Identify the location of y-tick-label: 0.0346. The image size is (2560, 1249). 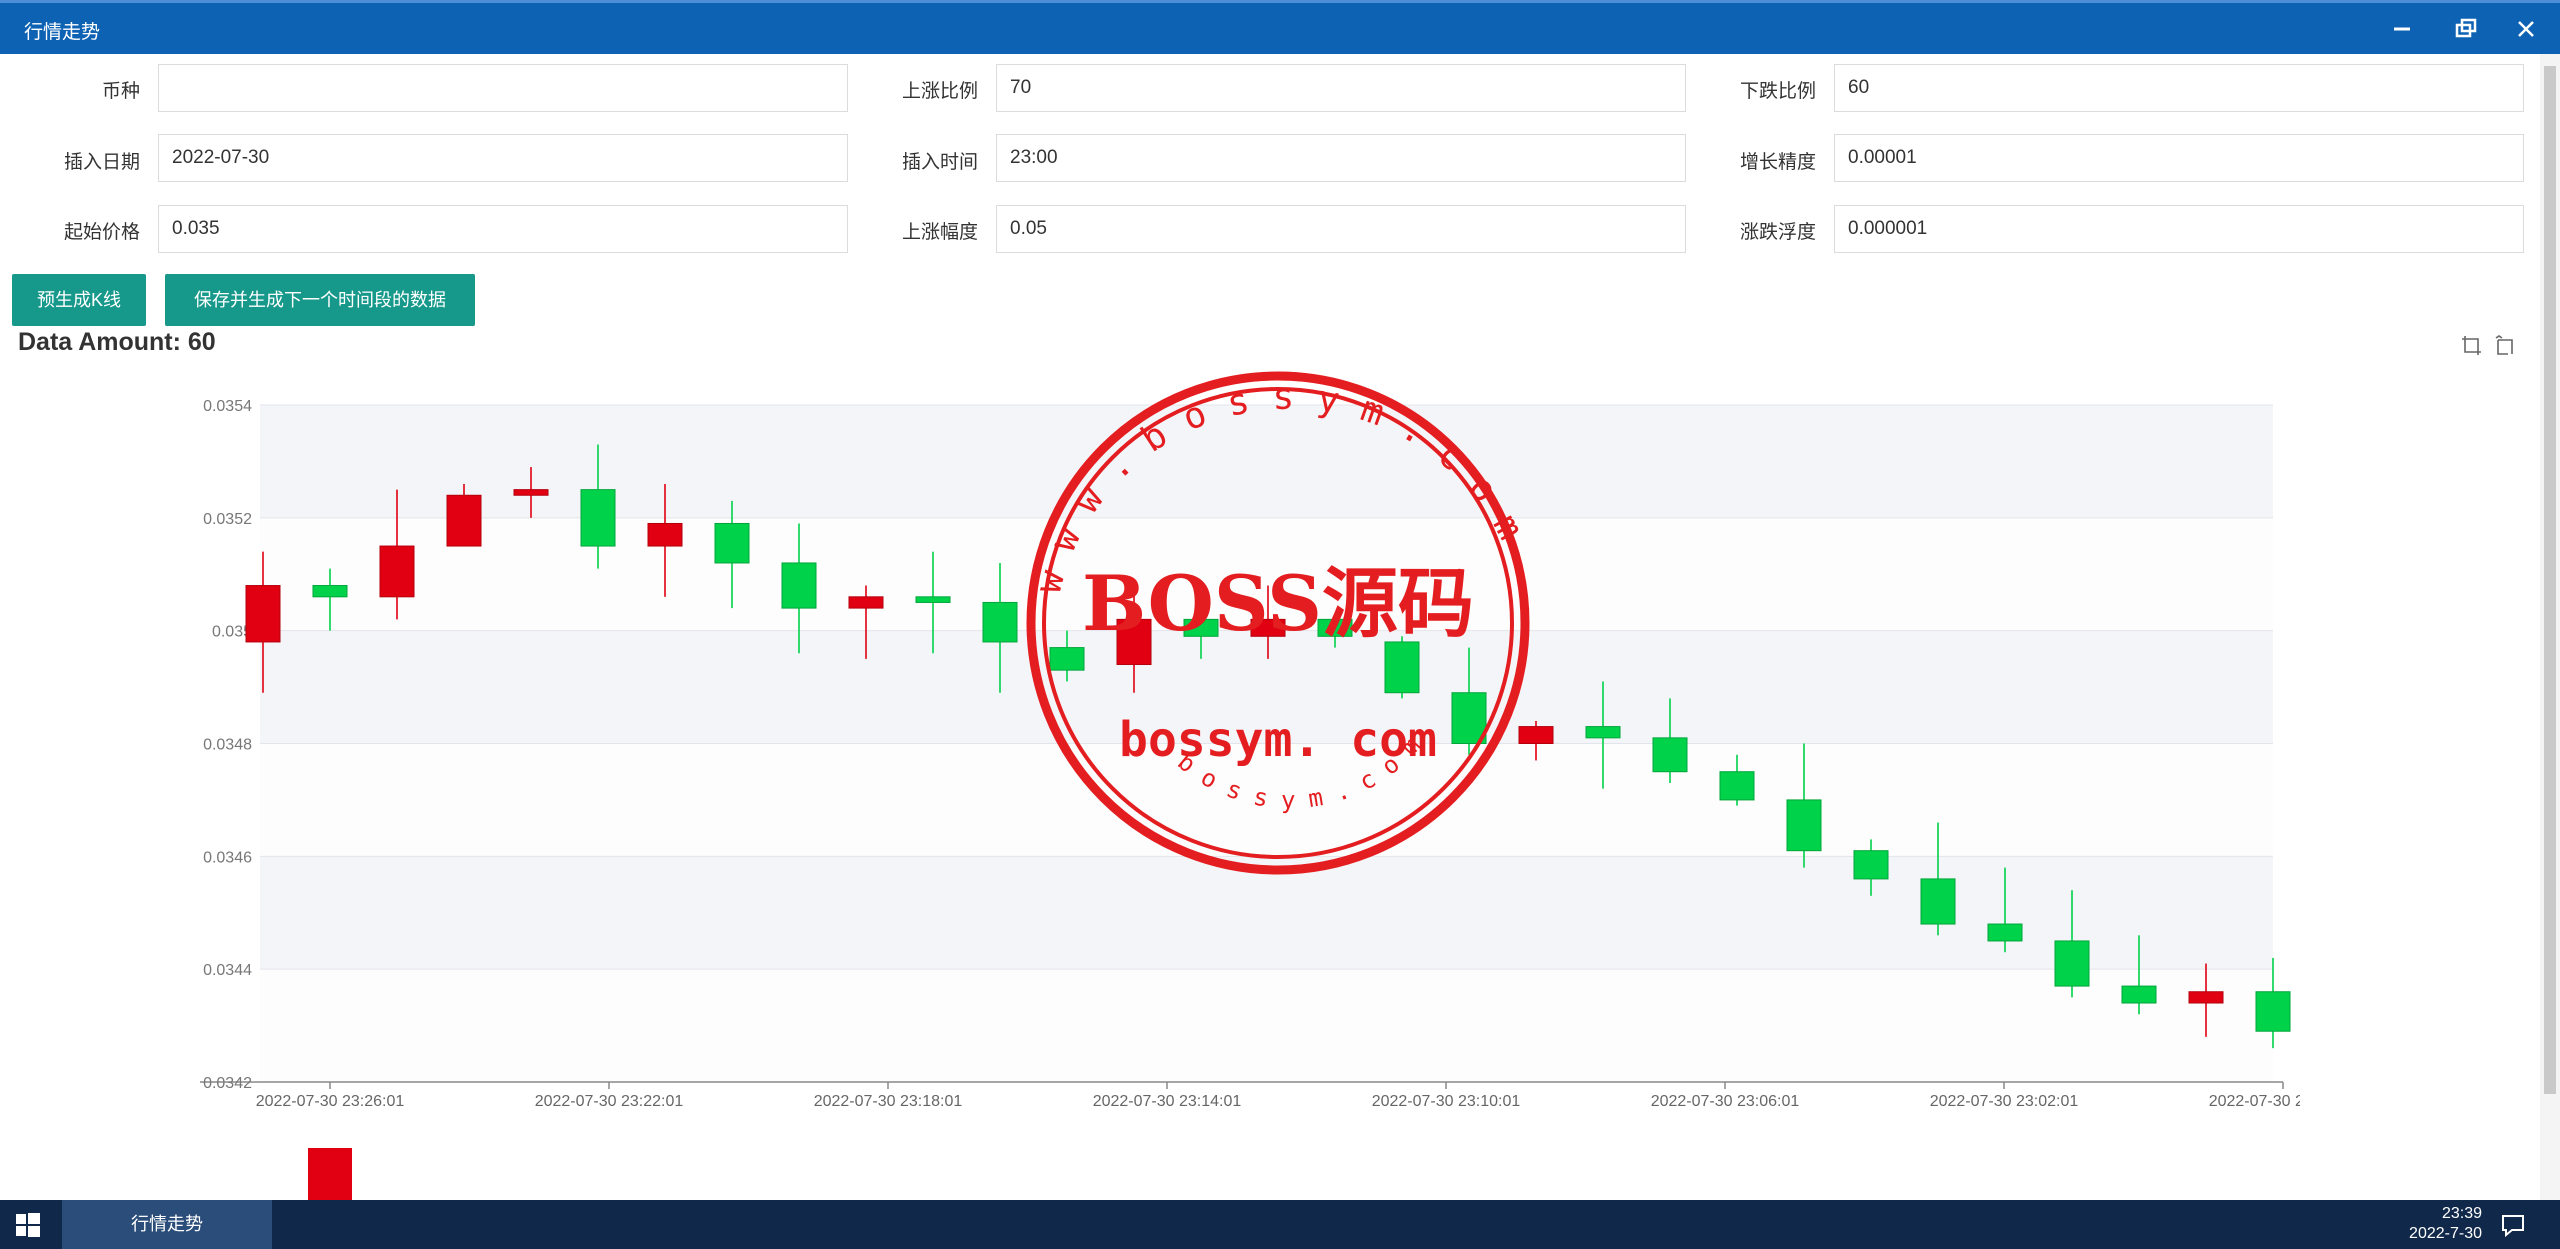
(227, 857).